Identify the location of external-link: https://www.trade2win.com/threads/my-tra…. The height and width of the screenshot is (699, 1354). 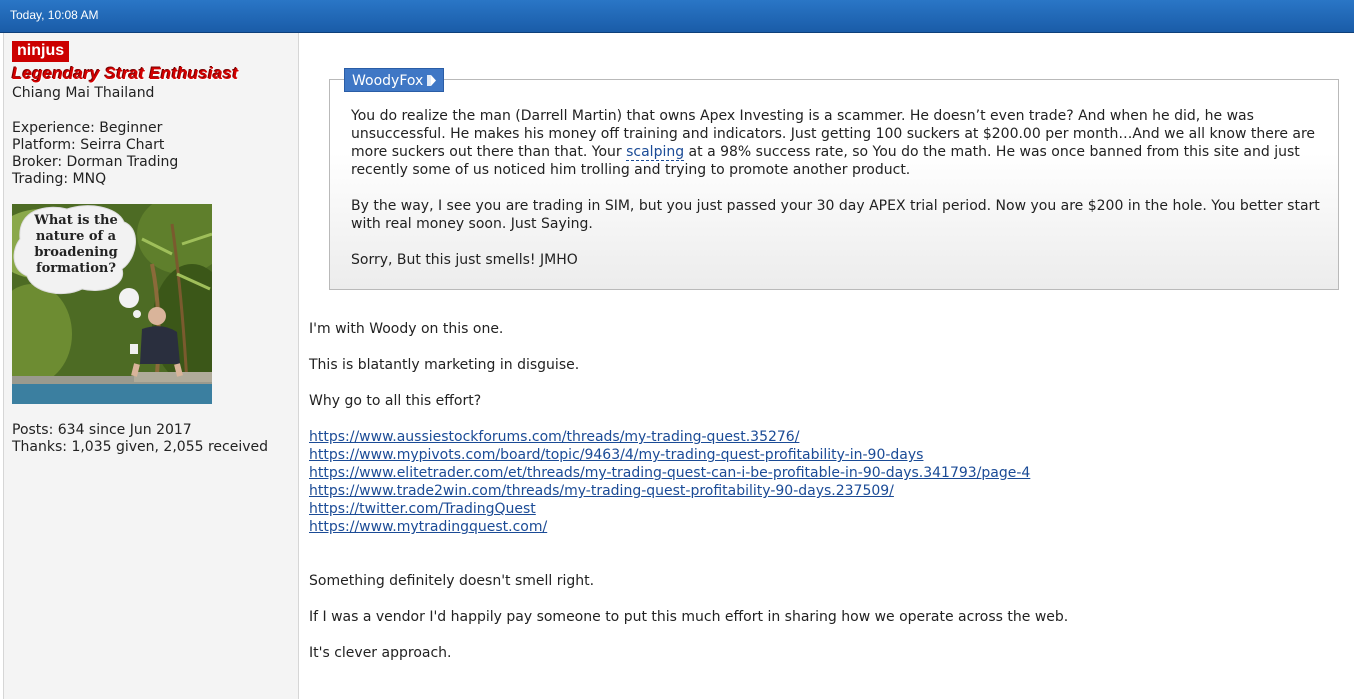
(669, 491).